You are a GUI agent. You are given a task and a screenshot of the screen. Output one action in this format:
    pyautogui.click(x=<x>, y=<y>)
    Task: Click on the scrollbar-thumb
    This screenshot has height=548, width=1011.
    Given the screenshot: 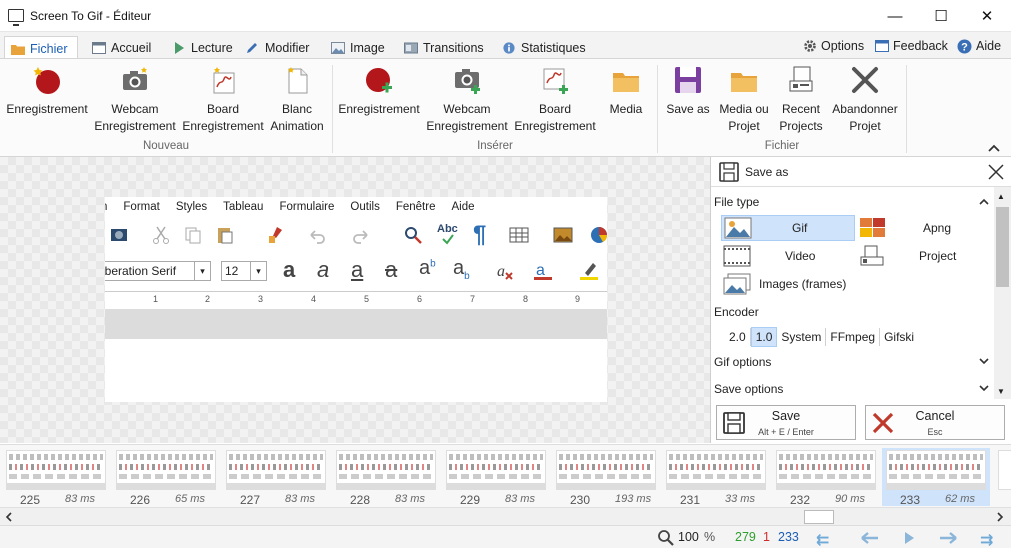 What is the action you would take?
    pyautogui.click(x=819, y=517)
    